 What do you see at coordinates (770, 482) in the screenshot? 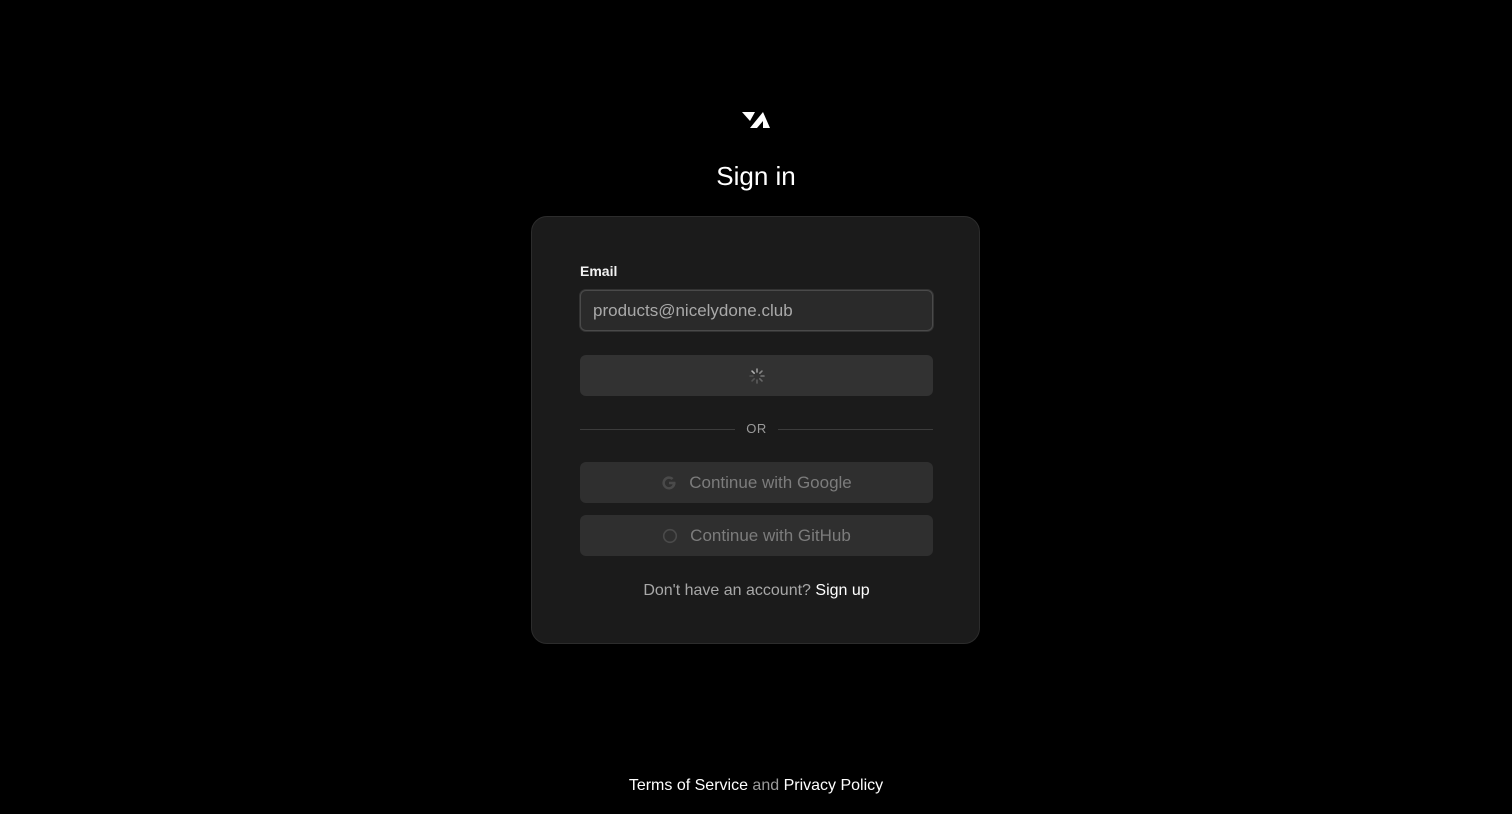
I see `google-button-label: Continue with Google` at bounding box center [770, 482].